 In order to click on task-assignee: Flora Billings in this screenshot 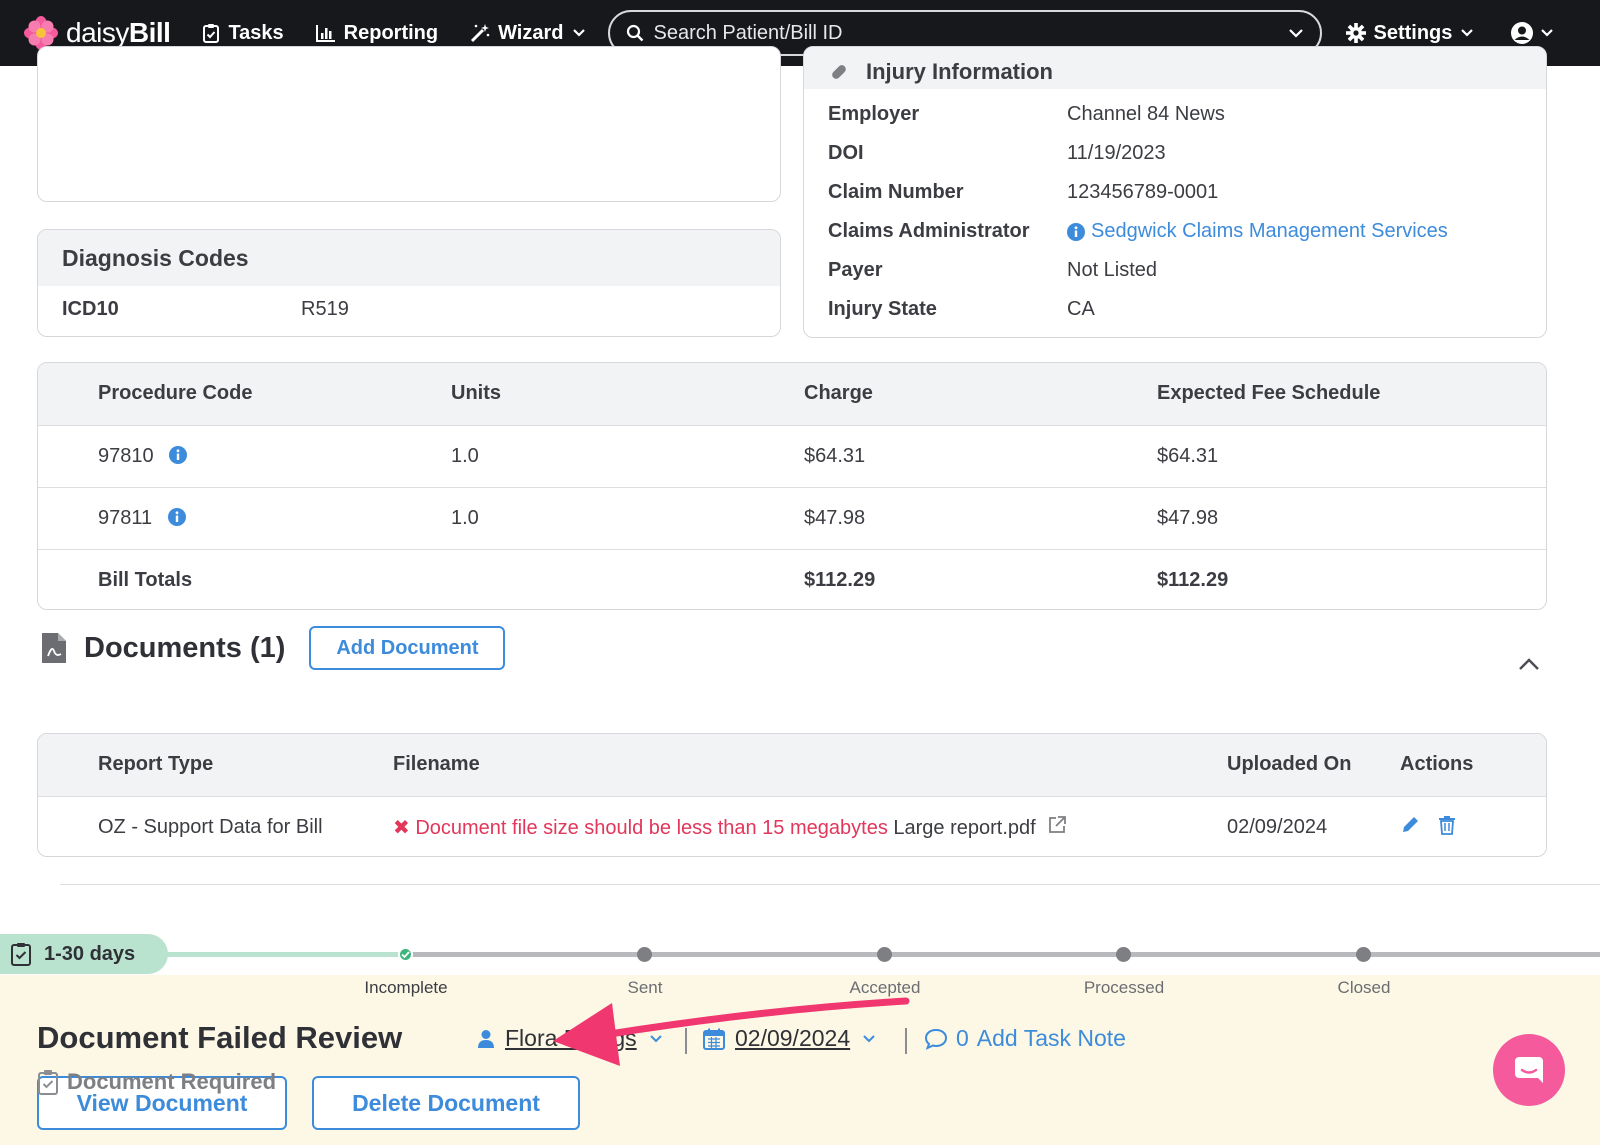, I will do `click(570, 1038)`.